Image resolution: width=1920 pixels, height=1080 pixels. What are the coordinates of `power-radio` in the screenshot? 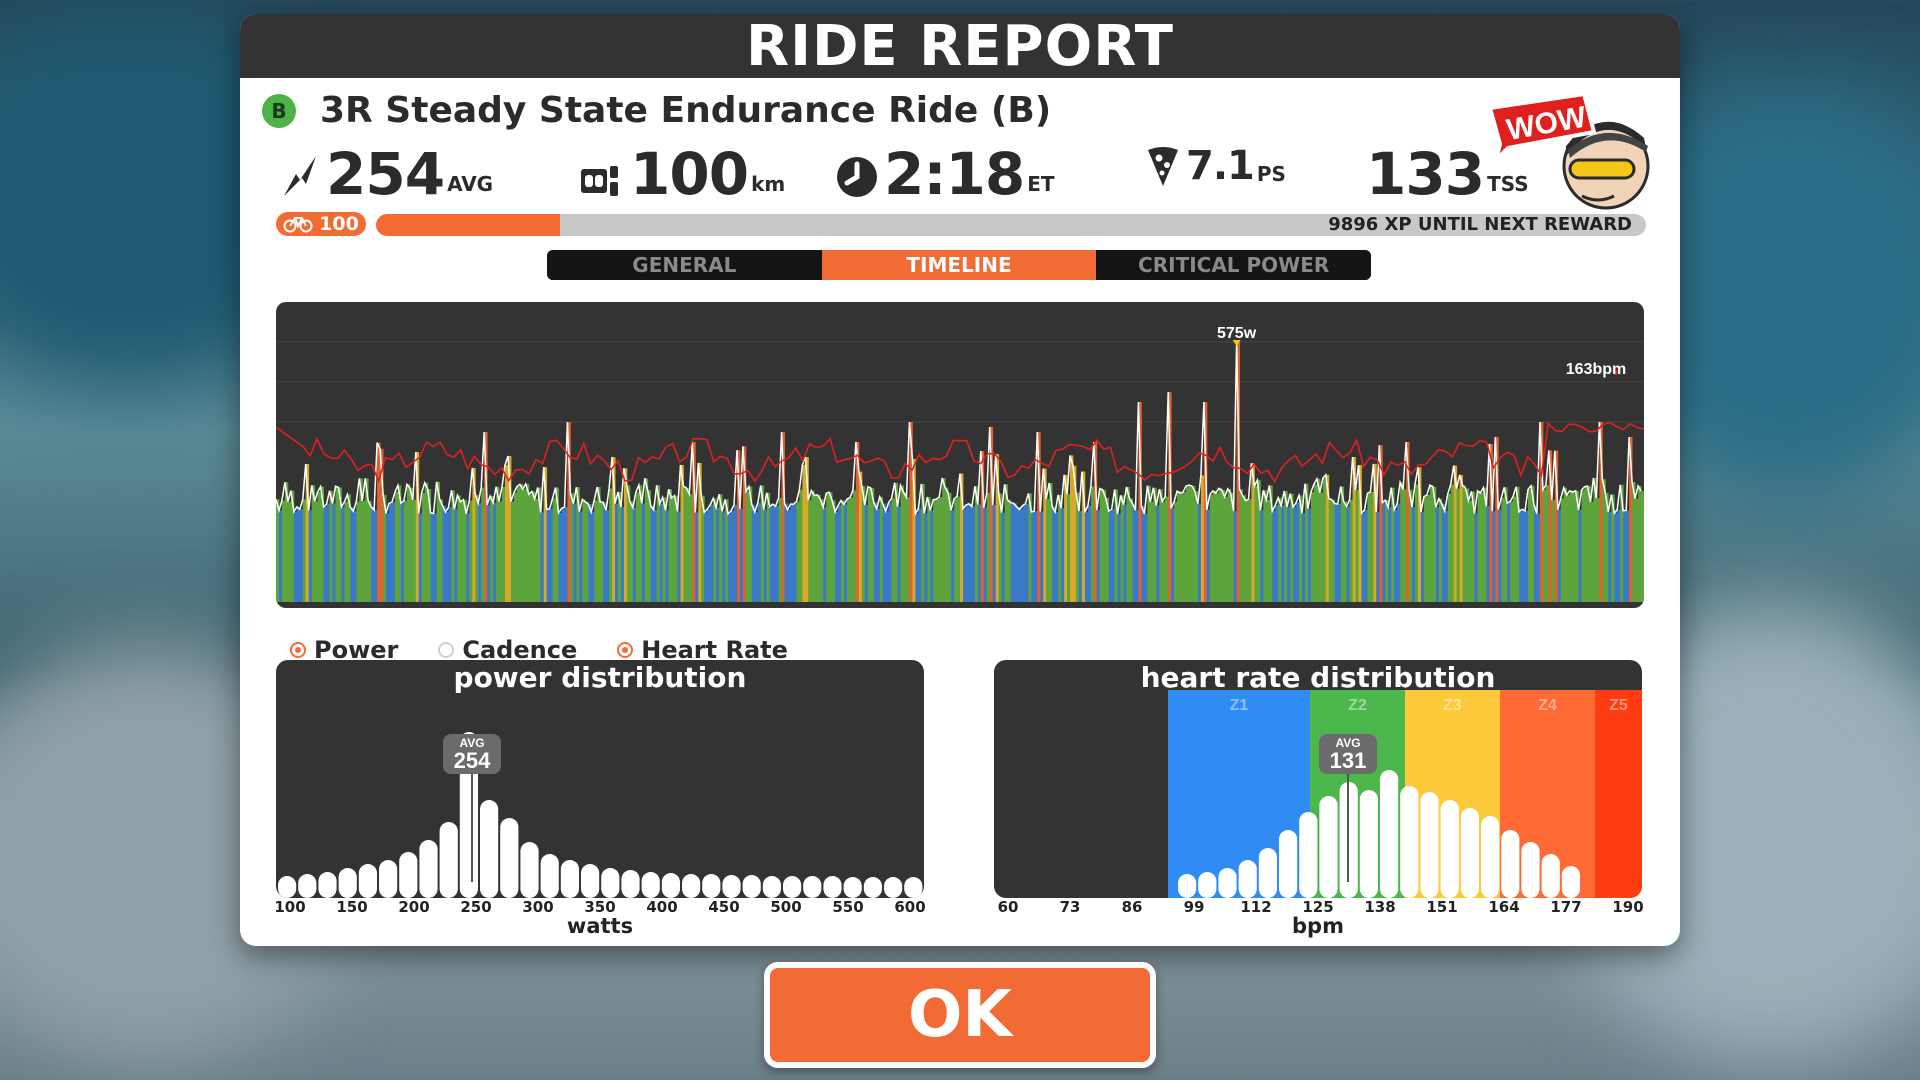 It's located at (298, 650).